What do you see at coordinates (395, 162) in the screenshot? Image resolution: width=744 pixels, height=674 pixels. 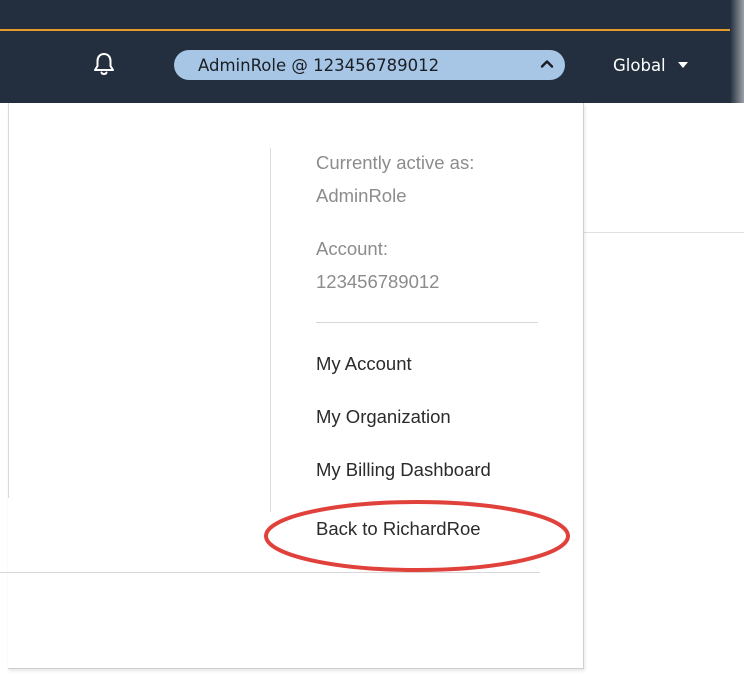 I see `active-role-label: Currently active as:` at bounding box center [395, 162].